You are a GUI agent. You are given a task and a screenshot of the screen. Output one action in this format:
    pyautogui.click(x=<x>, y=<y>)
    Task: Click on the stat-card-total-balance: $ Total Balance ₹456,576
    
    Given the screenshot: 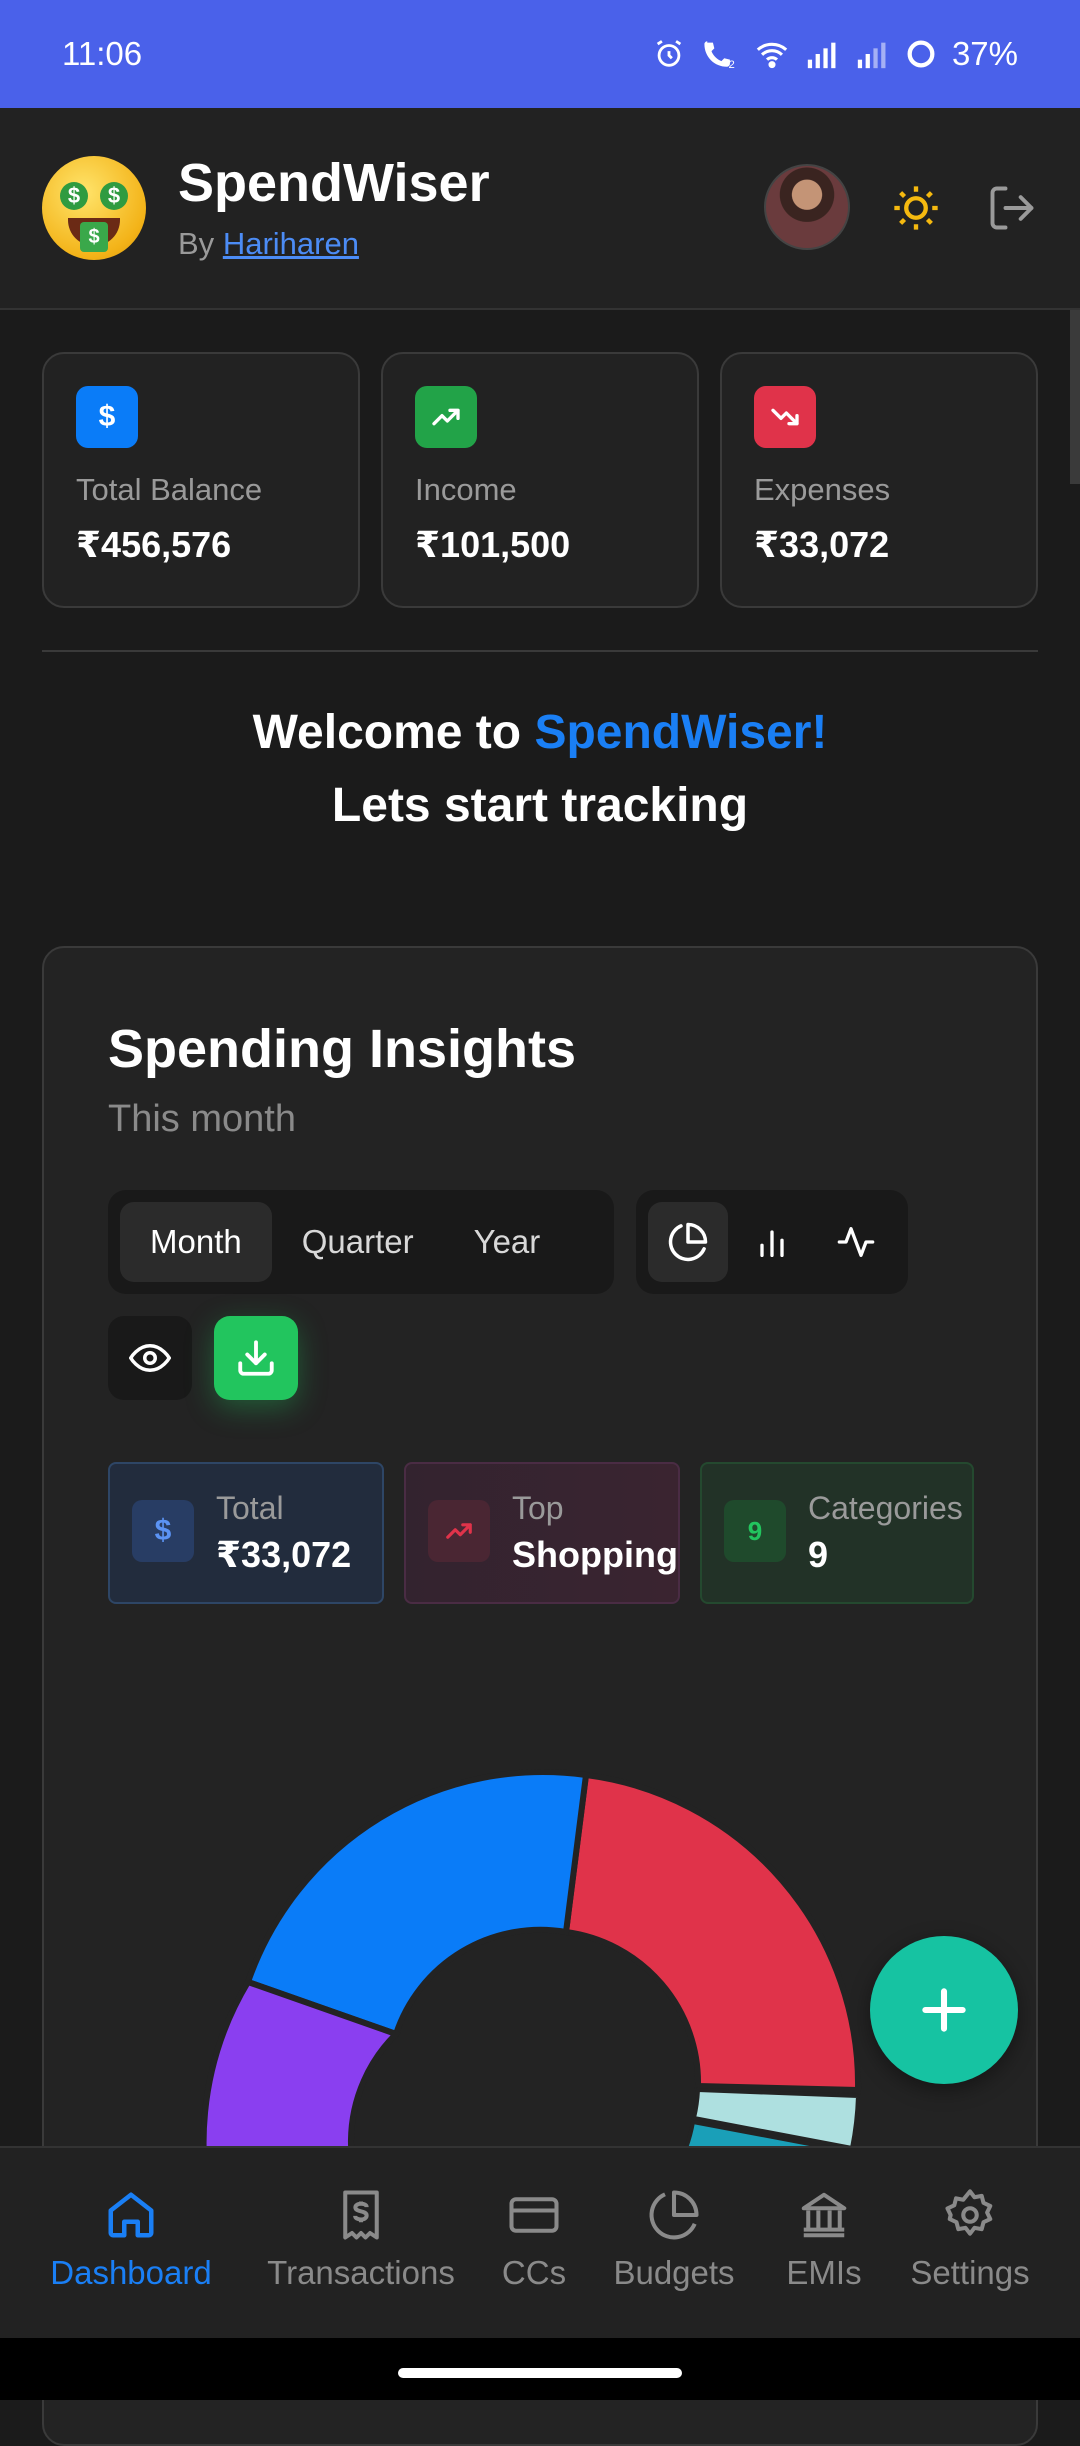 What is the action you would take?
    pyautogui.click(x=201, y=480)
    